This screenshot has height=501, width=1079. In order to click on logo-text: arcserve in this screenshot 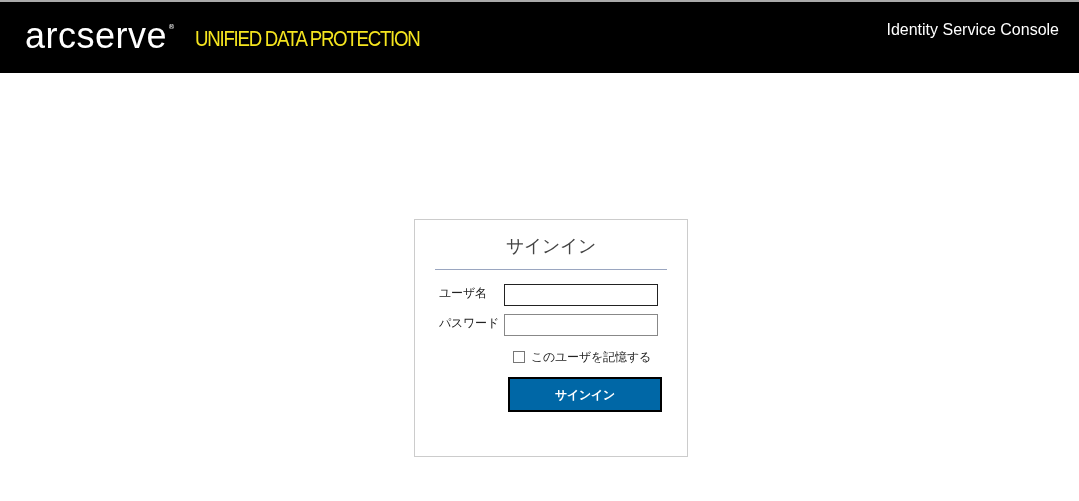, I will do `click(96, 36)`.